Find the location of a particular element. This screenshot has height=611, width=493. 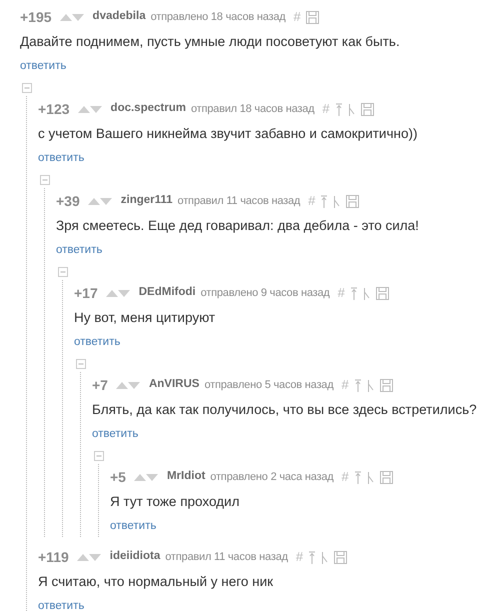

post-time: отправлено 2 часа назад is located at coordinates (272, 477).